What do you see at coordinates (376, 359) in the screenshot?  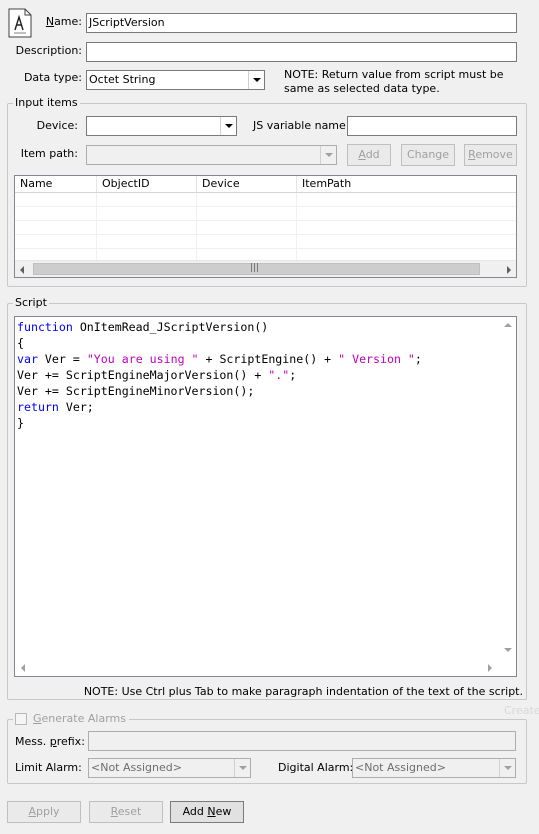 I see `script-string: " Version "` at bounding box center [376, 359].